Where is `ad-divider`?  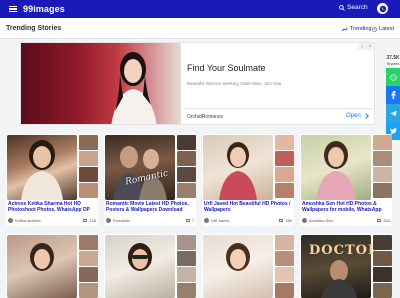 ad-divider is located at coordinates (278, 108).